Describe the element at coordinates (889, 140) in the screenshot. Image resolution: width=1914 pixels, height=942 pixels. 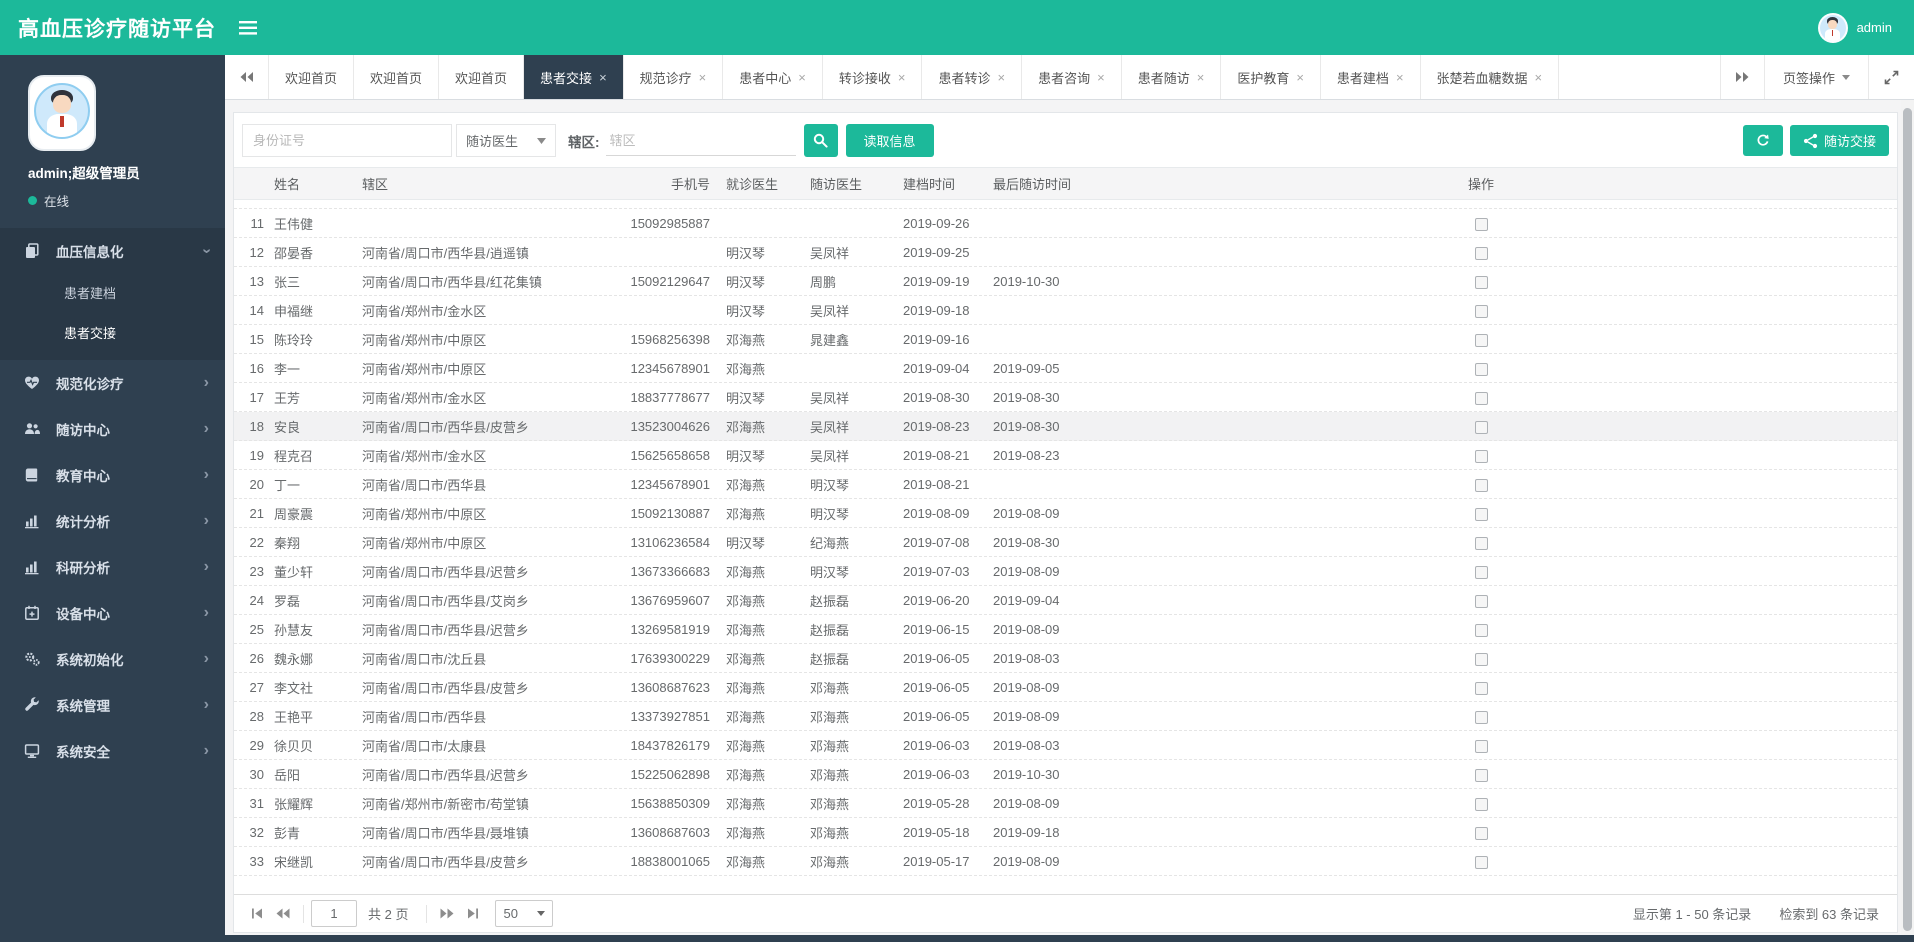
I see `read-info-button: 读取信息` at that location.